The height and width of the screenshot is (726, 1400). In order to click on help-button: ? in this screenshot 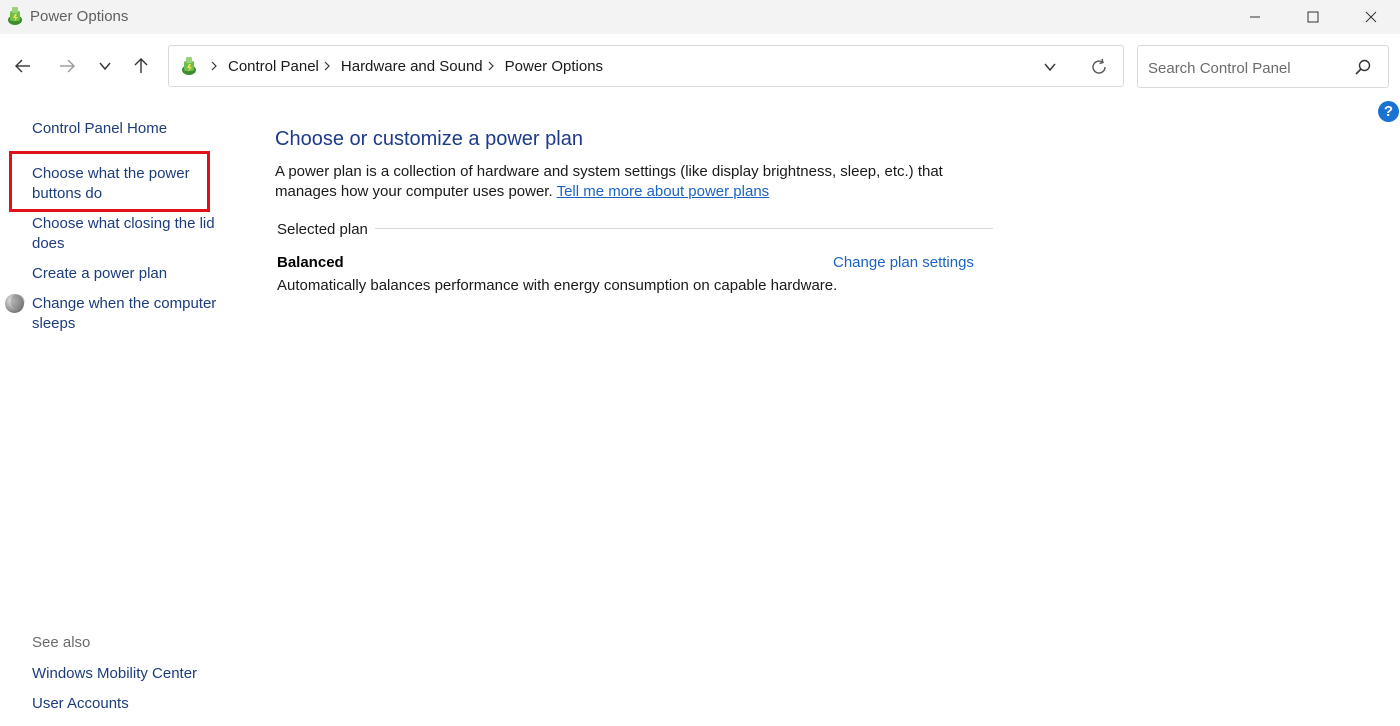, I will do `click(1388, 111)`.